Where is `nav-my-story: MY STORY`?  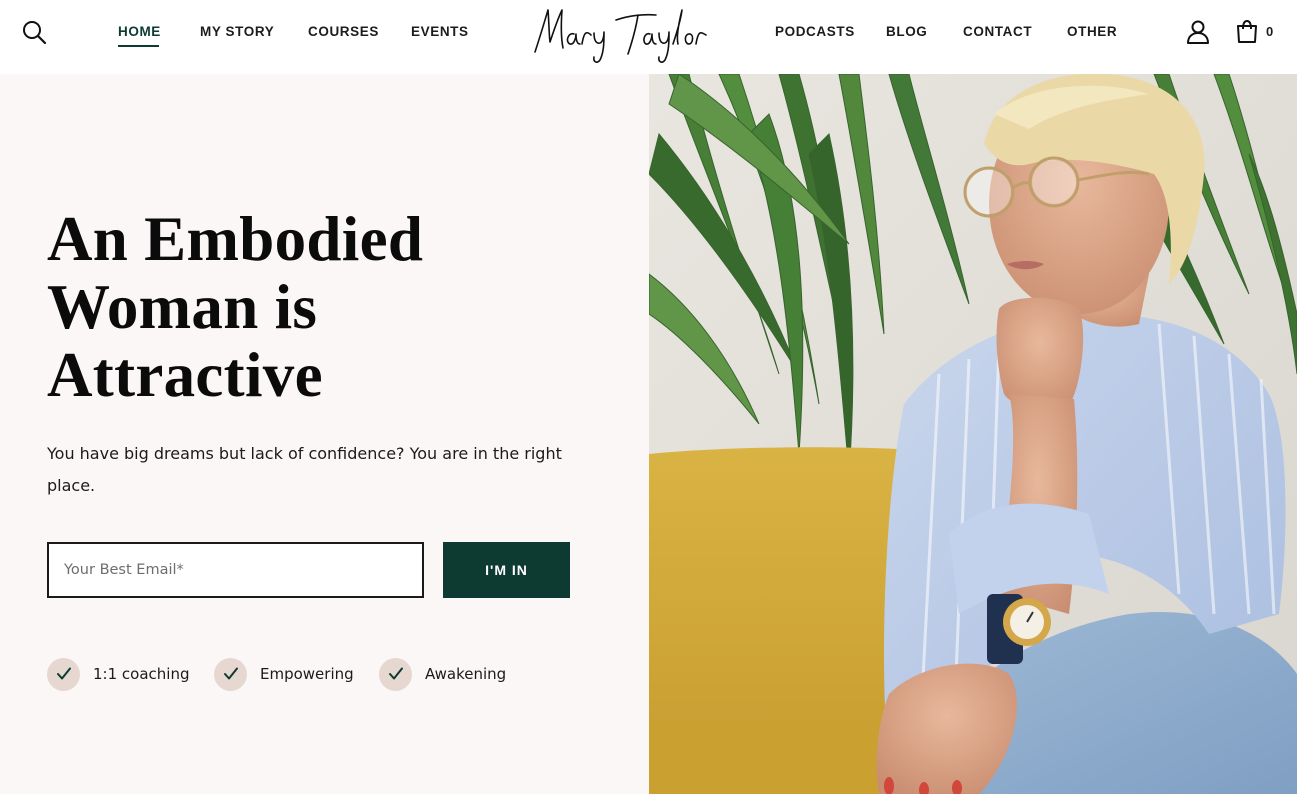
nav-my-story: MY STORY is located at coordinates (237, 31).